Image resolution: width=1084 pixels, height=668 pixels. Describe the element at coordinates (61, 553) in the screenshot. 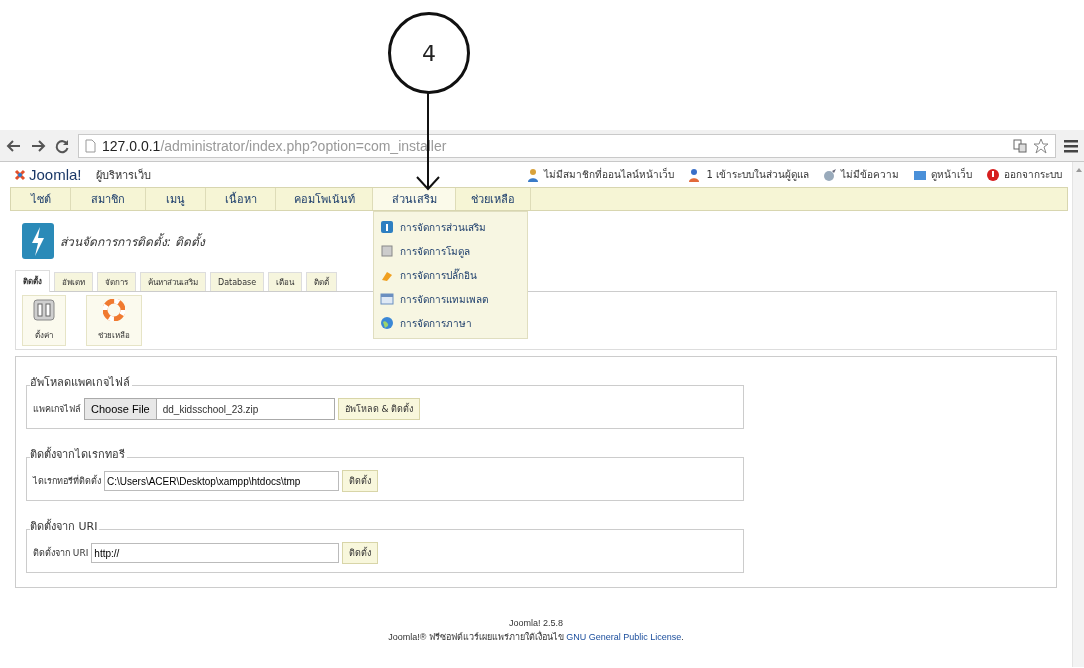

I see `field-label: ติดตั้งจาก URI` at that location.